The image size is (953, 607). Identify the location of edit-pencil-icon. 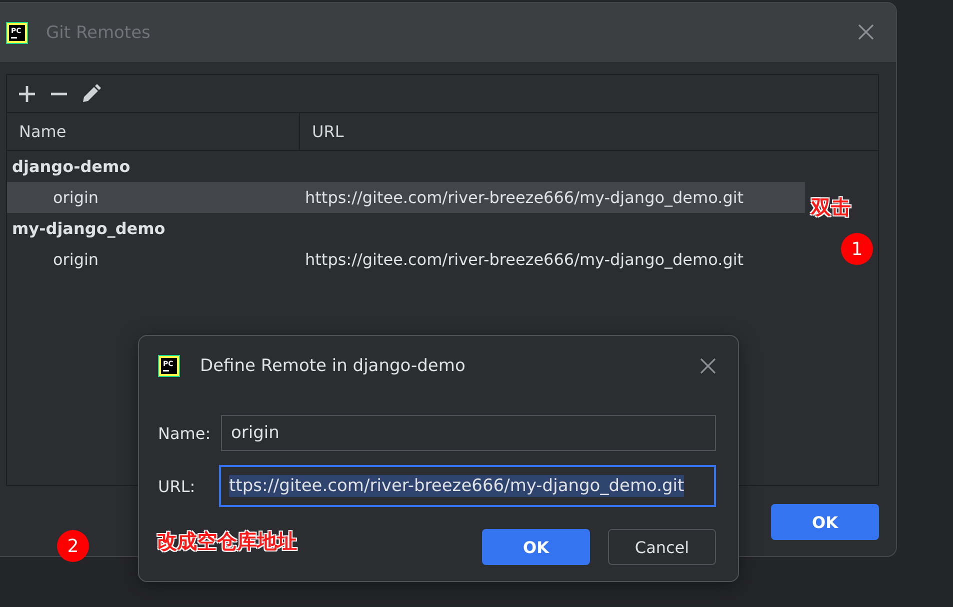
(91, 94).